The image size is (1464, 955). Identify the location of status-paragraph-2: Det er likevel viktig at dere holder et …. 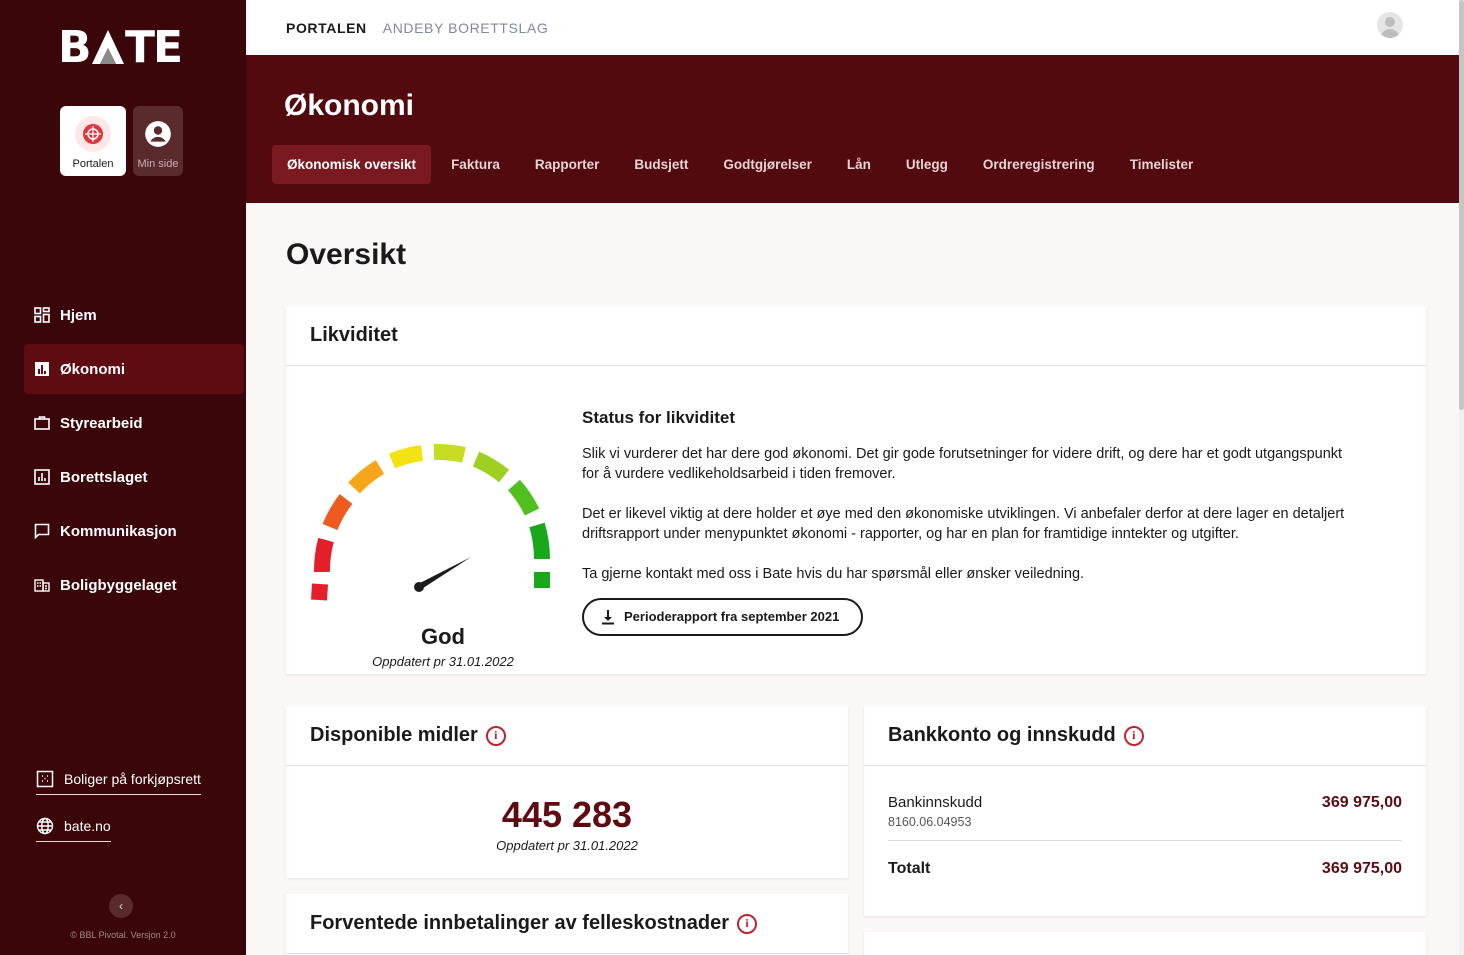
(963, 524).